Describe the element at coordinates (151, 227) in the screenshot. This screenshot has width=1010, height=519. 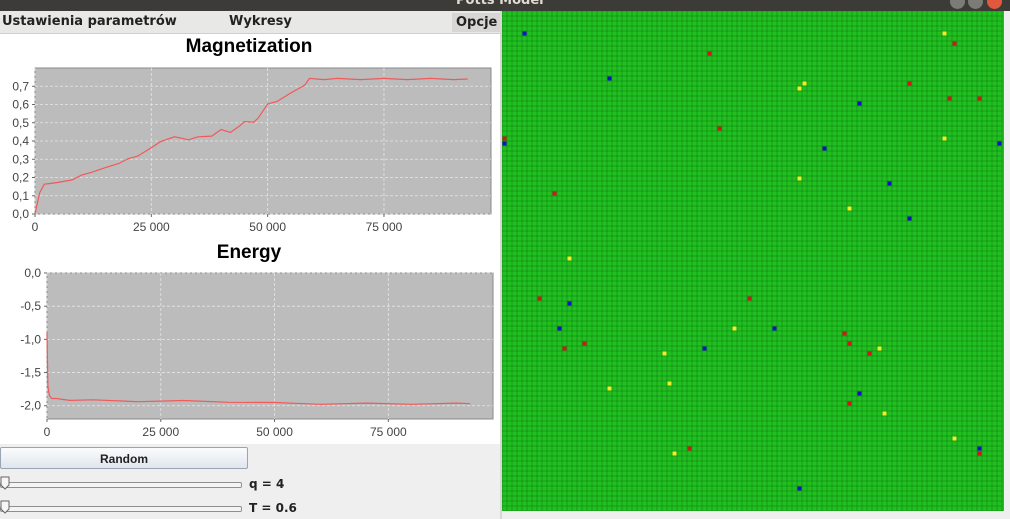
I see `mag-x-tick-label: 25 000` at that location.